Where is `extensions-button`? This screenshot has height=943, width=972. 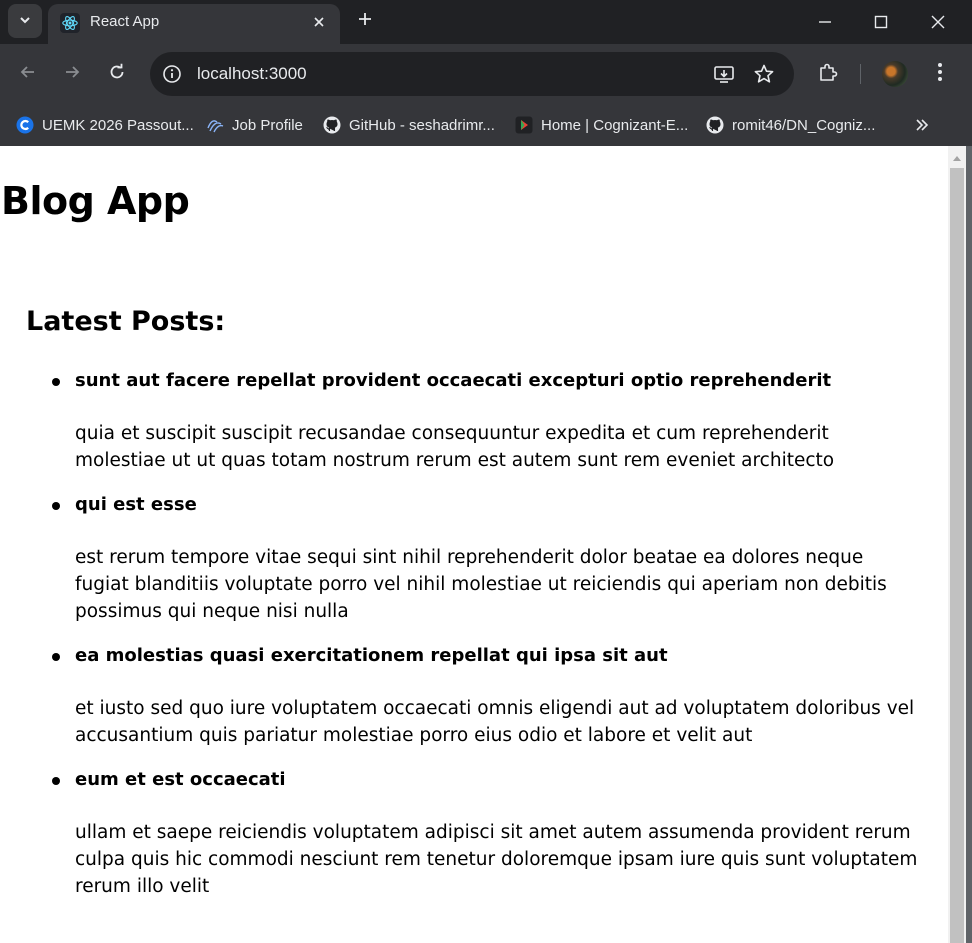 extensions-button is located at coordinates (828, 74).